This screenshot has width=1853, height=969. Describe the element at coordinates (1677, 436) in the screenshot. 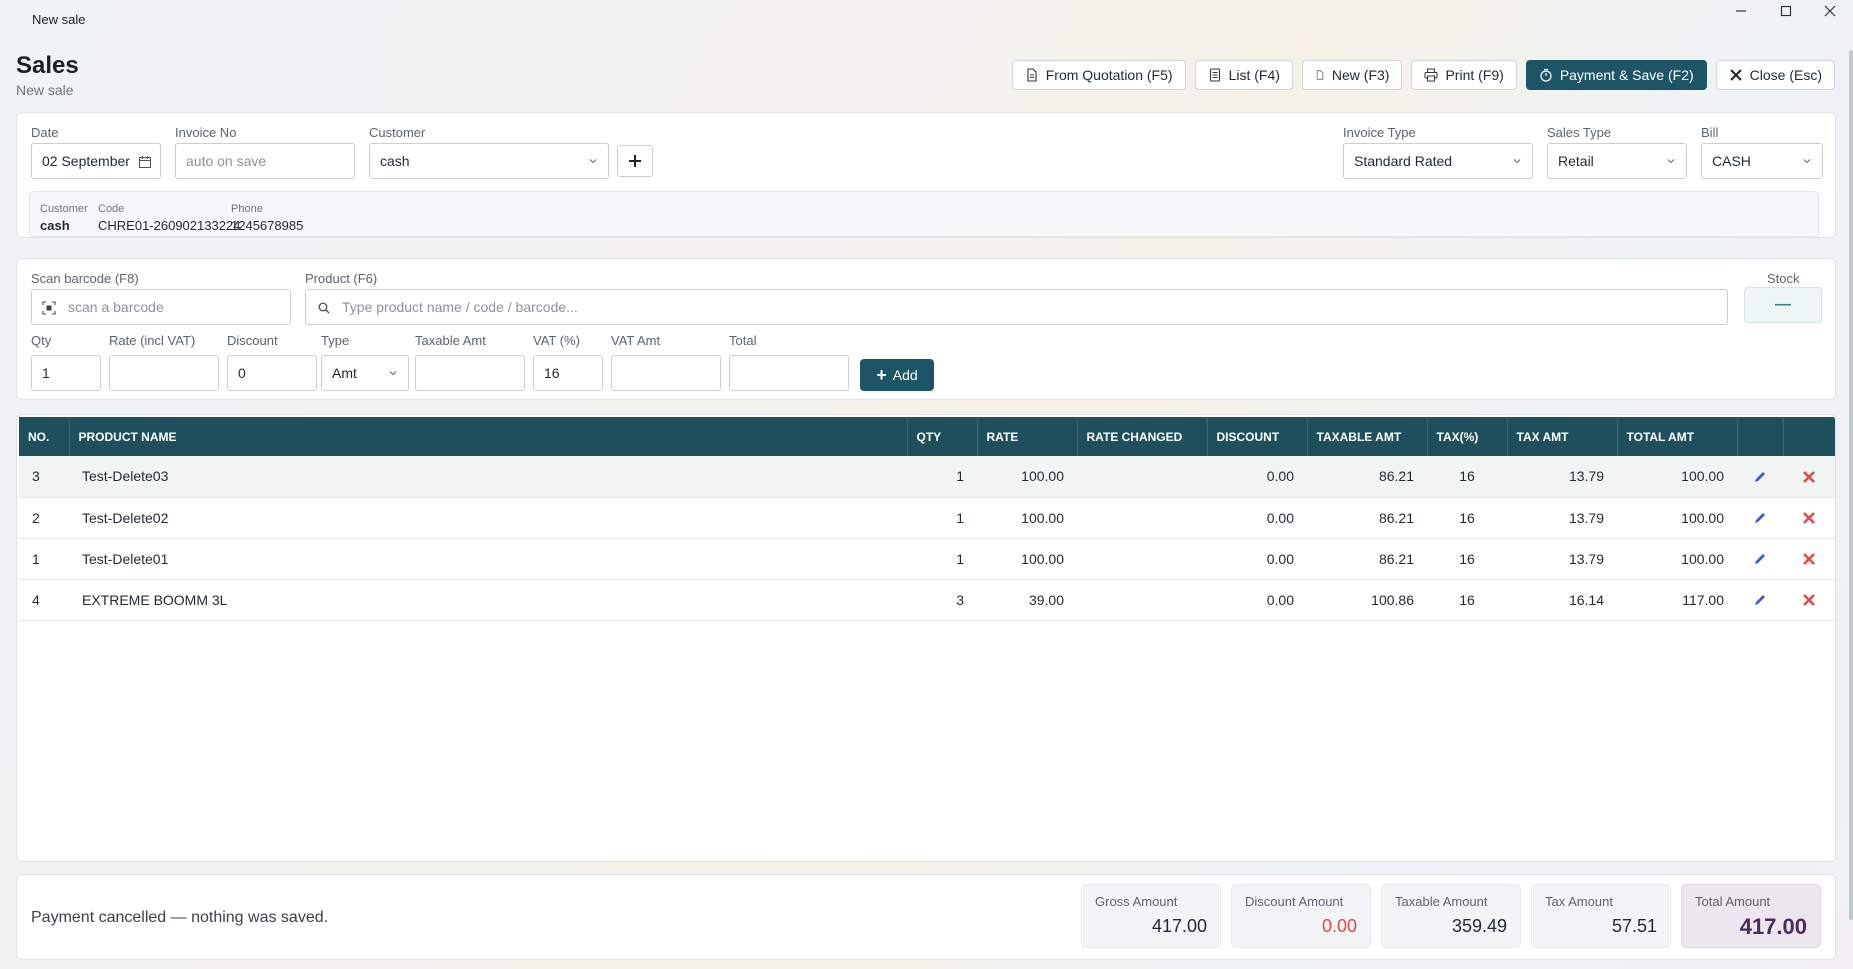

I see `col-total-amt: TOTAL AMT` at that location.